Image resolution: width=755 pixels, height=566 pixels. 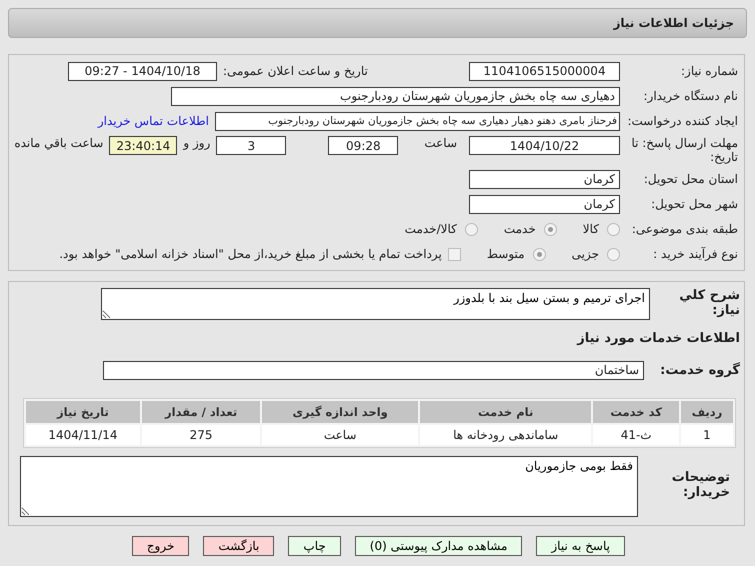 What do you see at coordinates (153, 121) in the screenshot?
I see `contact-link: اطلاعات تماس خریدار` at bounding box center [153, 121].